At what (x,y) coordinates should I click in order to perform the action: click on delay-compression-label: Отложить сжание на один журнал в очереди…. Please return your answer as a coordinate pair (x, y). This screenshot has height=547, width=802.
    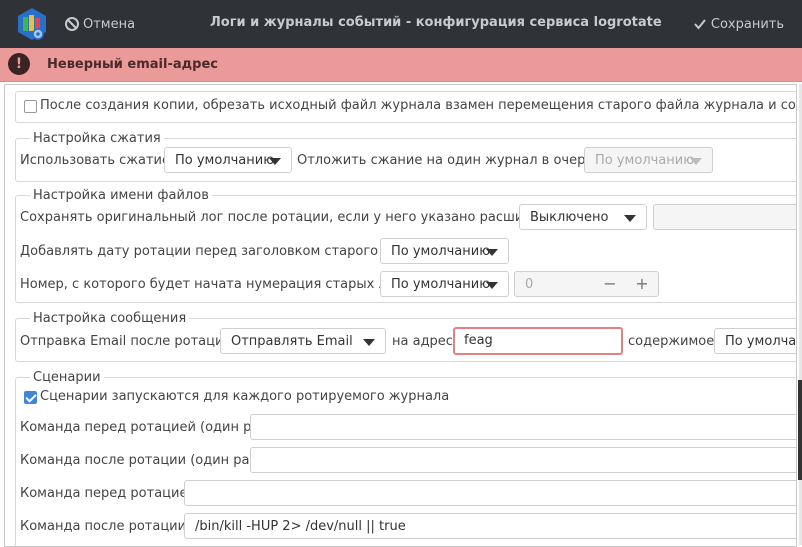
    Looking at the image, I should click on (456, 160).